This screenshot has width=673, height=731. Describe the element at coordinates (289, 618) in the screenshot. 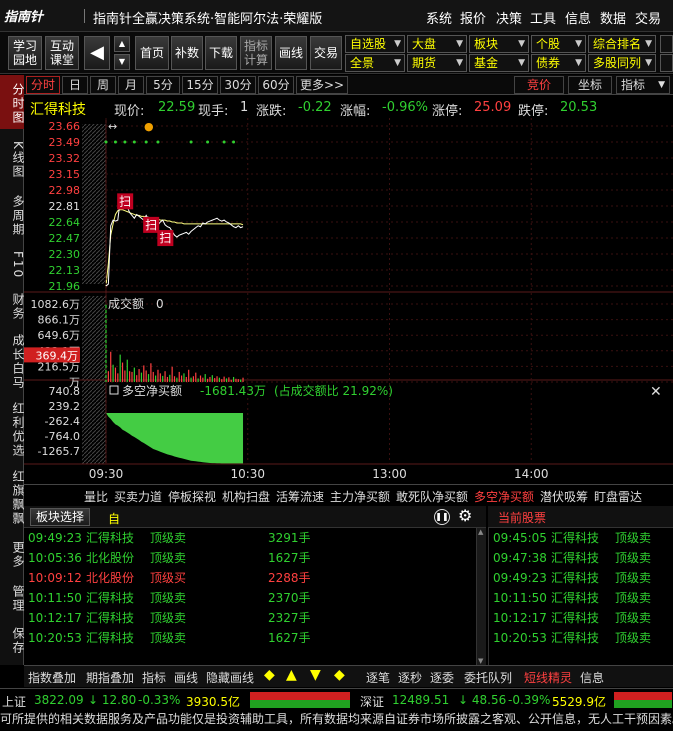

I see `signal-qty: 2327手` at that location.